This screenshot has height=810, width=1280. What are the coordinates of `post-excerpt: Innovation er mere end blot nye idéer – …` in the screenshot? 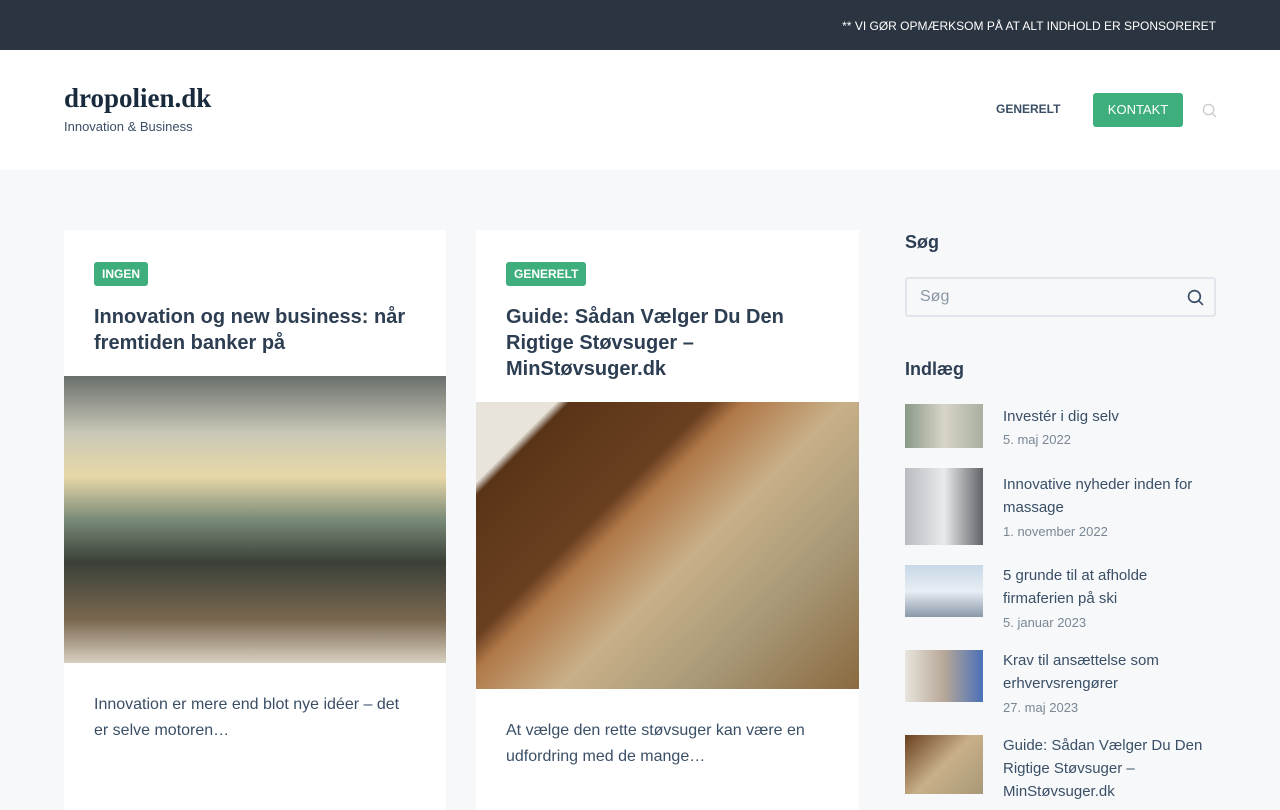 It's located at (247, 717).